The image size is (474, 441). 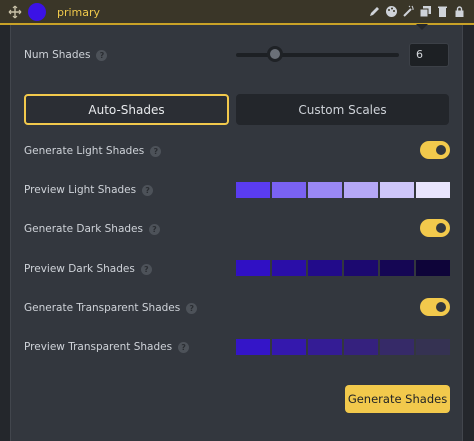 I want to click on copy-icon, so click(x=425, y=11).